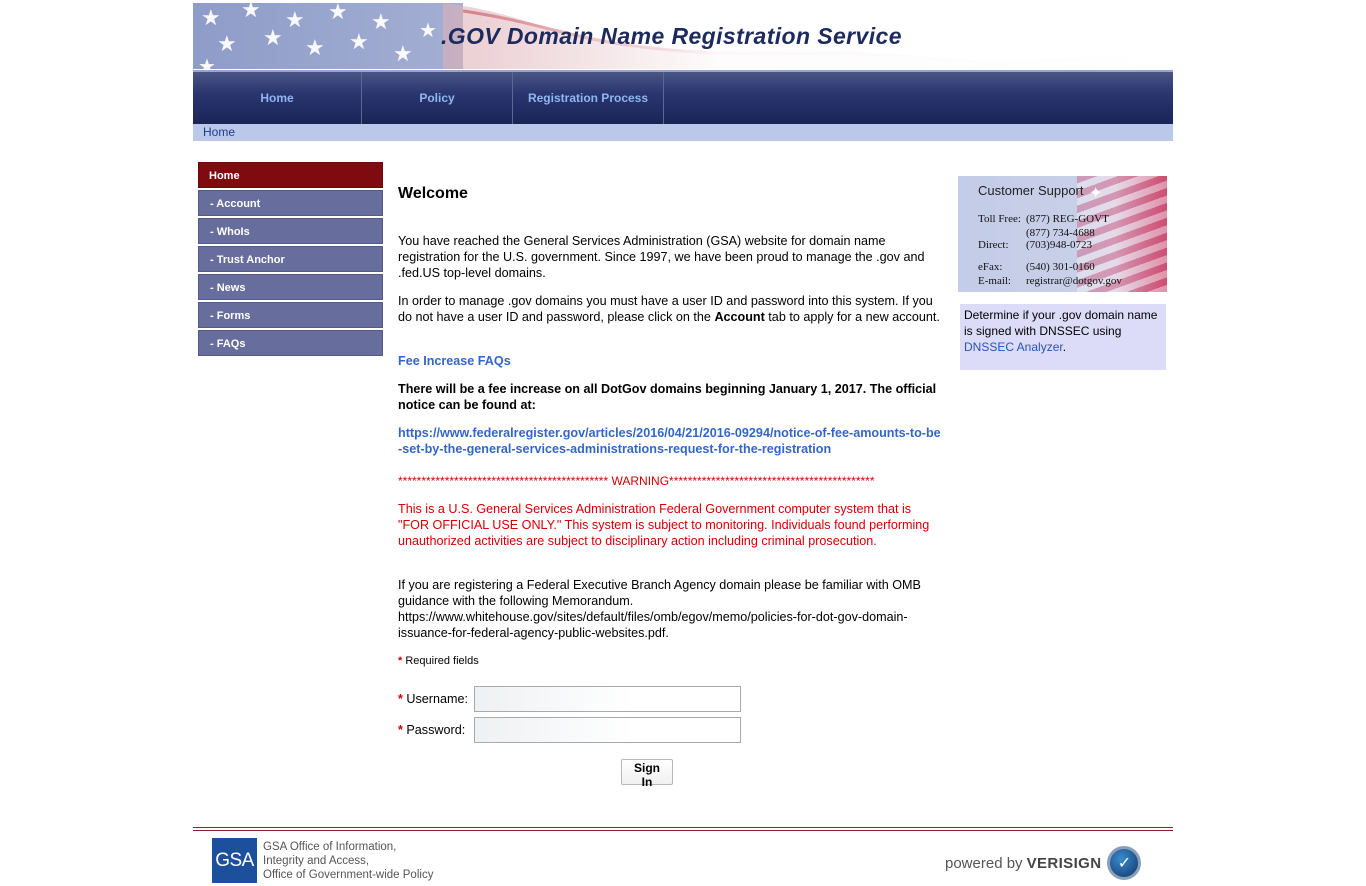  Describe the element at coordinates (437, 98) in the screenshot. I see `tab-policy: Policy` at that location.